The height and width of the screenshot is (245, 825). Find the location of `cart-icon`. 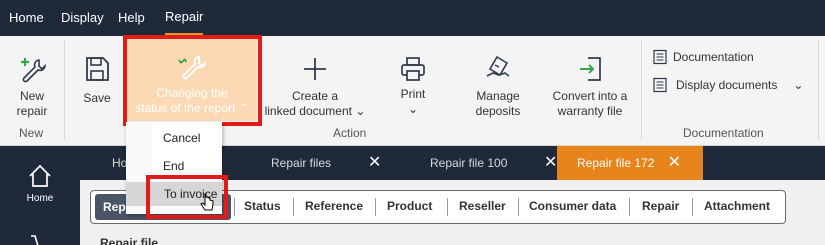

cart-icon is located at coordinates (42, 239).